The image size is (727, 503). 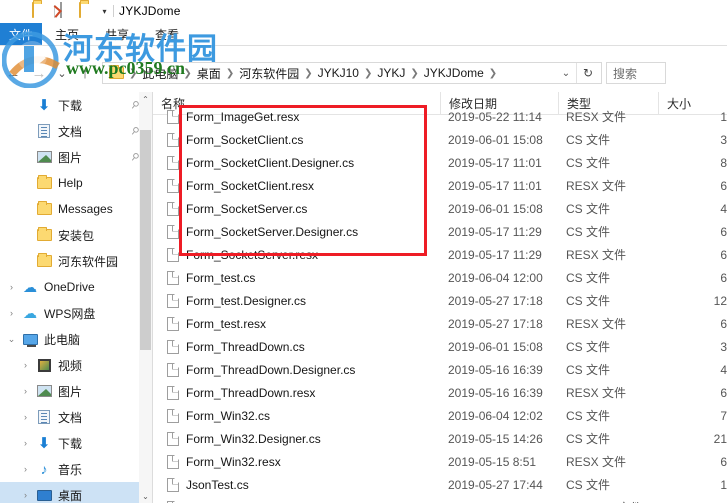 I want to click on file-name-cell: Form_SocketClient.resx, so click(x=296, y=185).